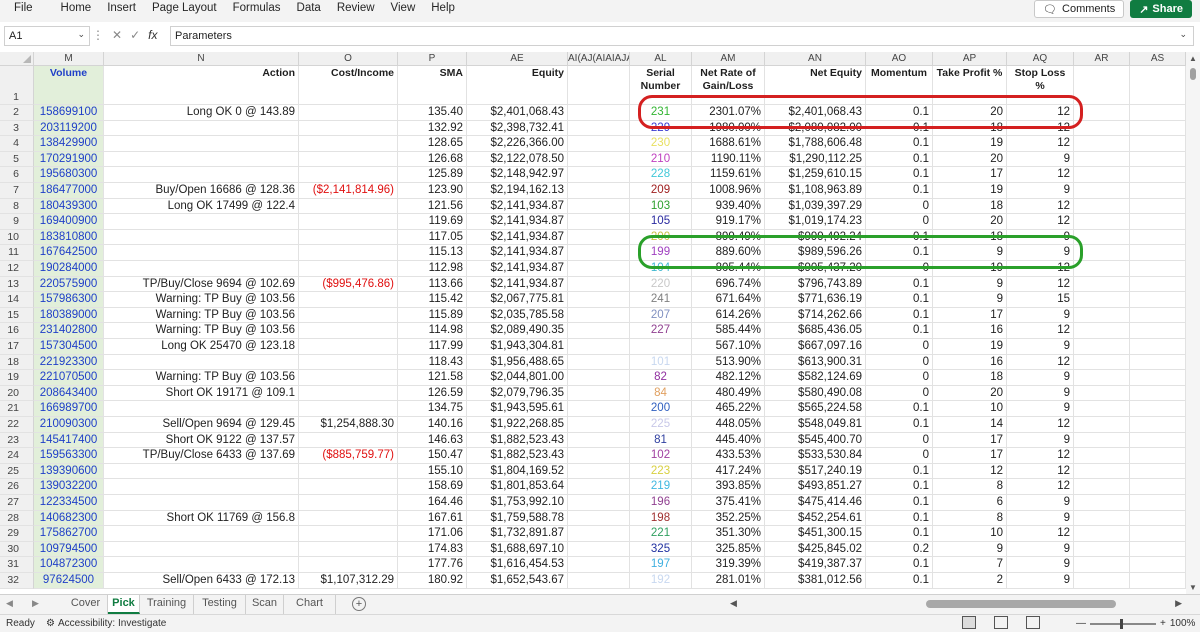 The height and width of the screenshot is (632, 1200). What do you see at coordinates (17, 503) in the screenshot?
I see `row-header: 27` at bounding box center [17, 503].